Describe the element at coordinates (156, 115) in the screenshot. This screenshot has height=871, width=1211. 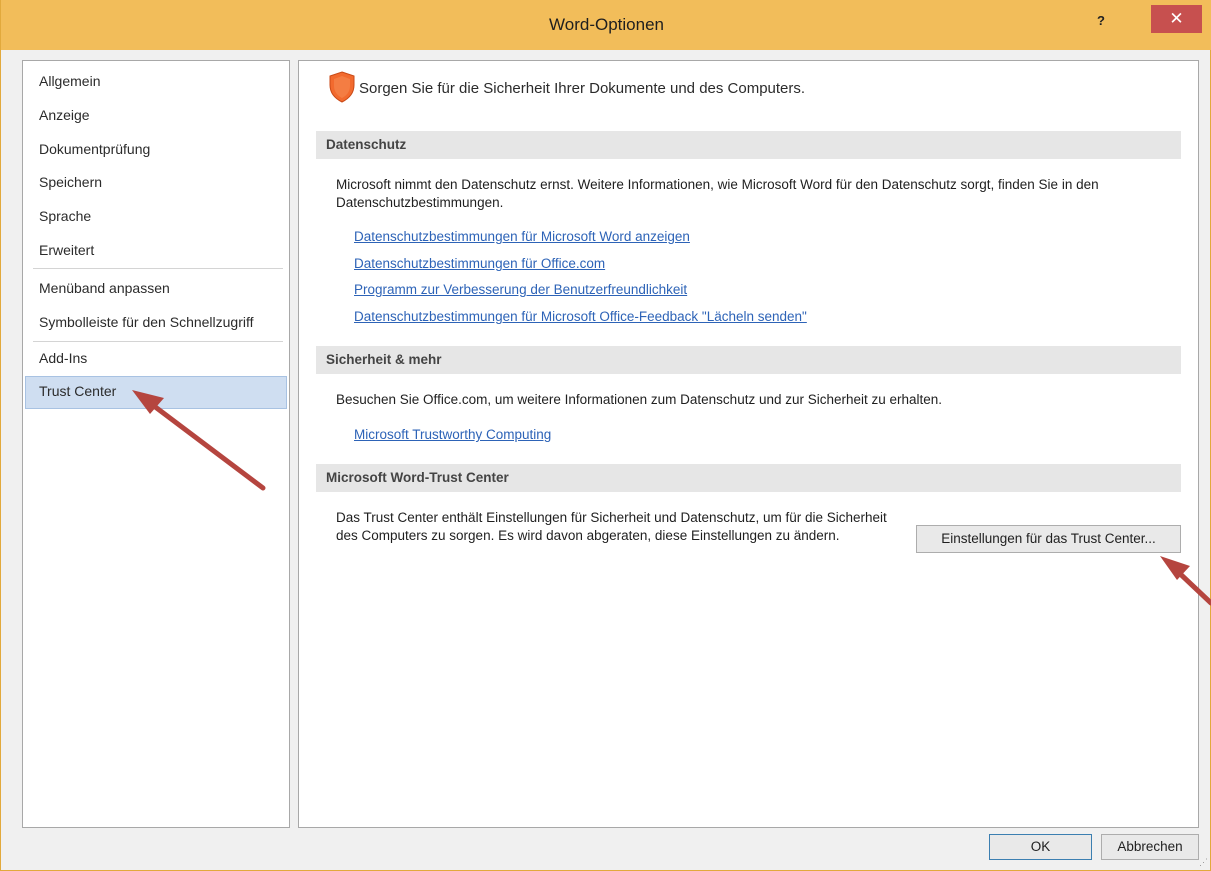
I see `sidebar-item-anzeige: Anzeige` at that location.